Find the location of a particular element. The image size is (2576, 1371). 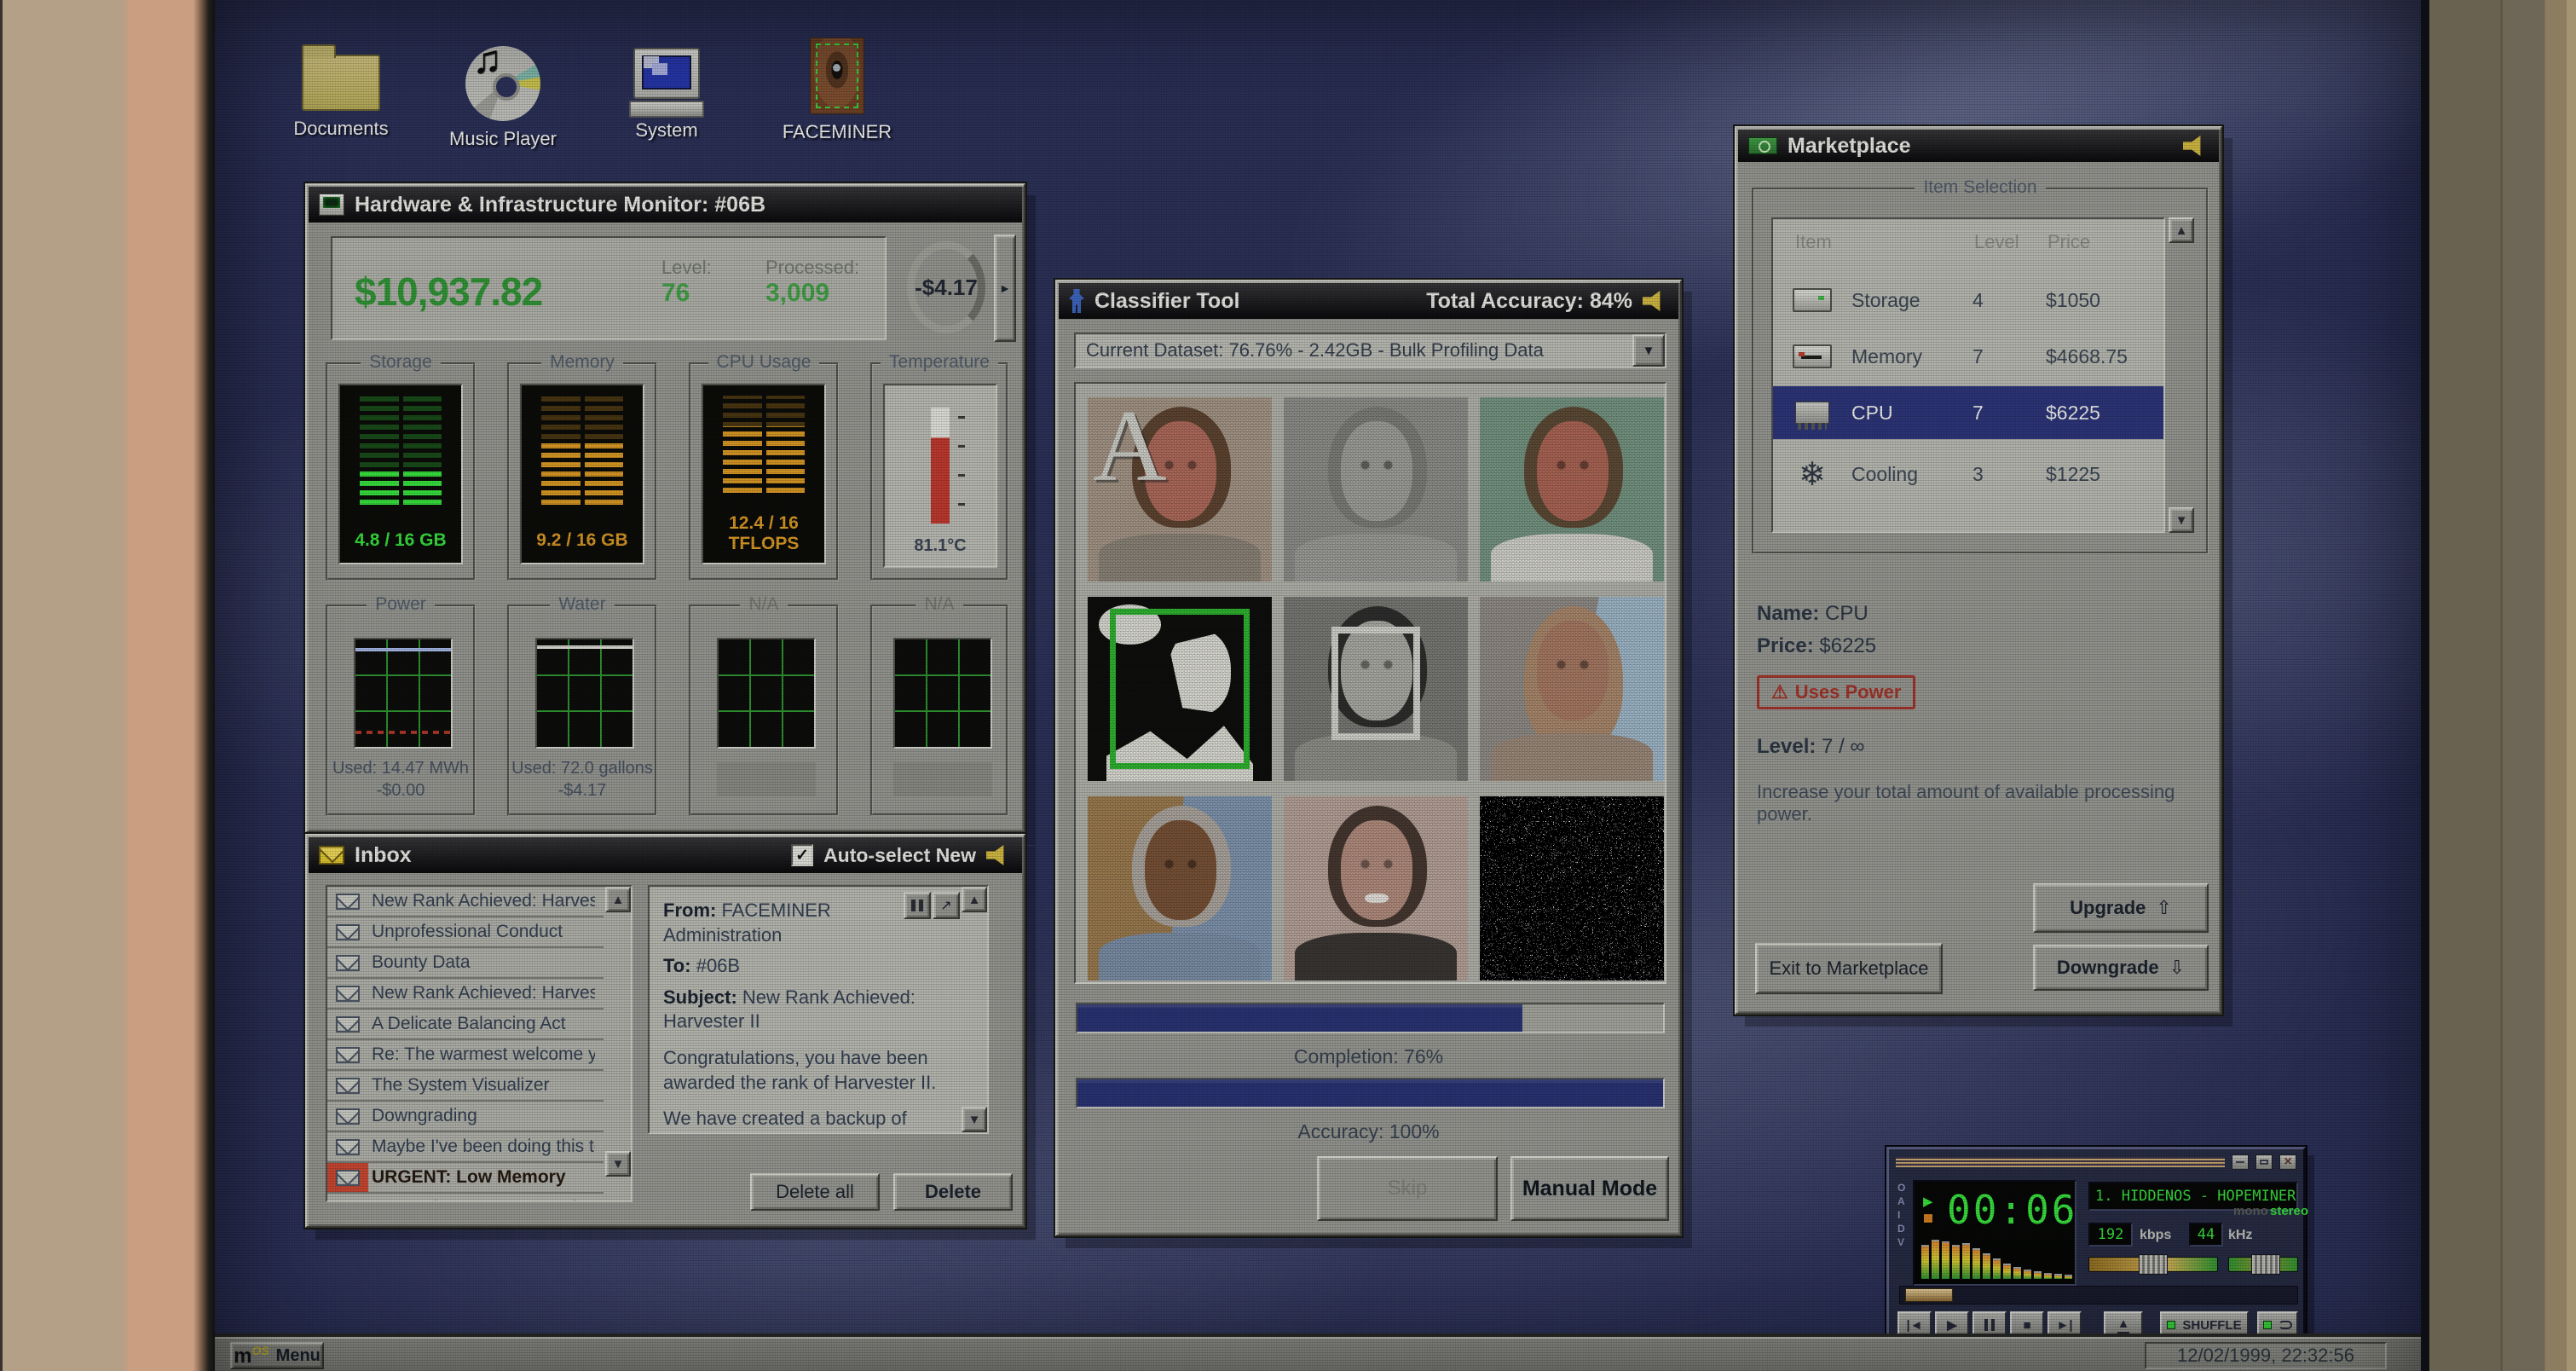

seek-bar is located at coordinates (2098, 1295).